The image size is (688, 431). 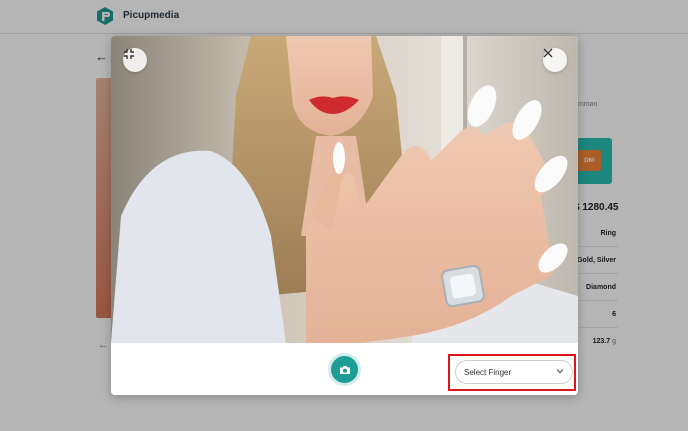 What do you see at coordinates (135, 60) in the screenshot?
I see `minimize-button` at bounding box center [135, 60].